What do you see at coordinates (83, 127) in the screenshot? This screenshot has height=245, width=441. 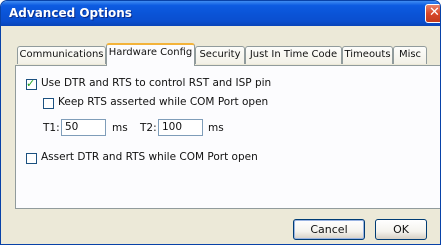 I see `t1-input: 50` at bounding box center [83, 127].